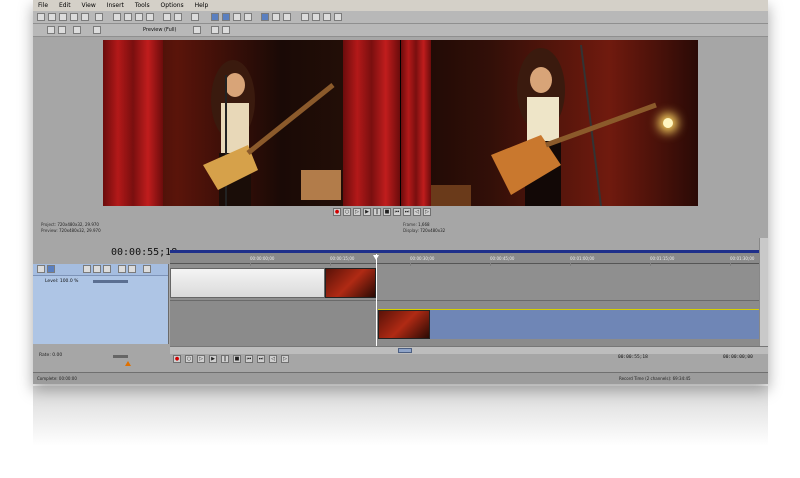 The height and width of the screenshot is (478, 800). Describe the element at coordinates (742, 258) in the screenshot. I see `ruler-tick: 00:01:30;00` at that location.